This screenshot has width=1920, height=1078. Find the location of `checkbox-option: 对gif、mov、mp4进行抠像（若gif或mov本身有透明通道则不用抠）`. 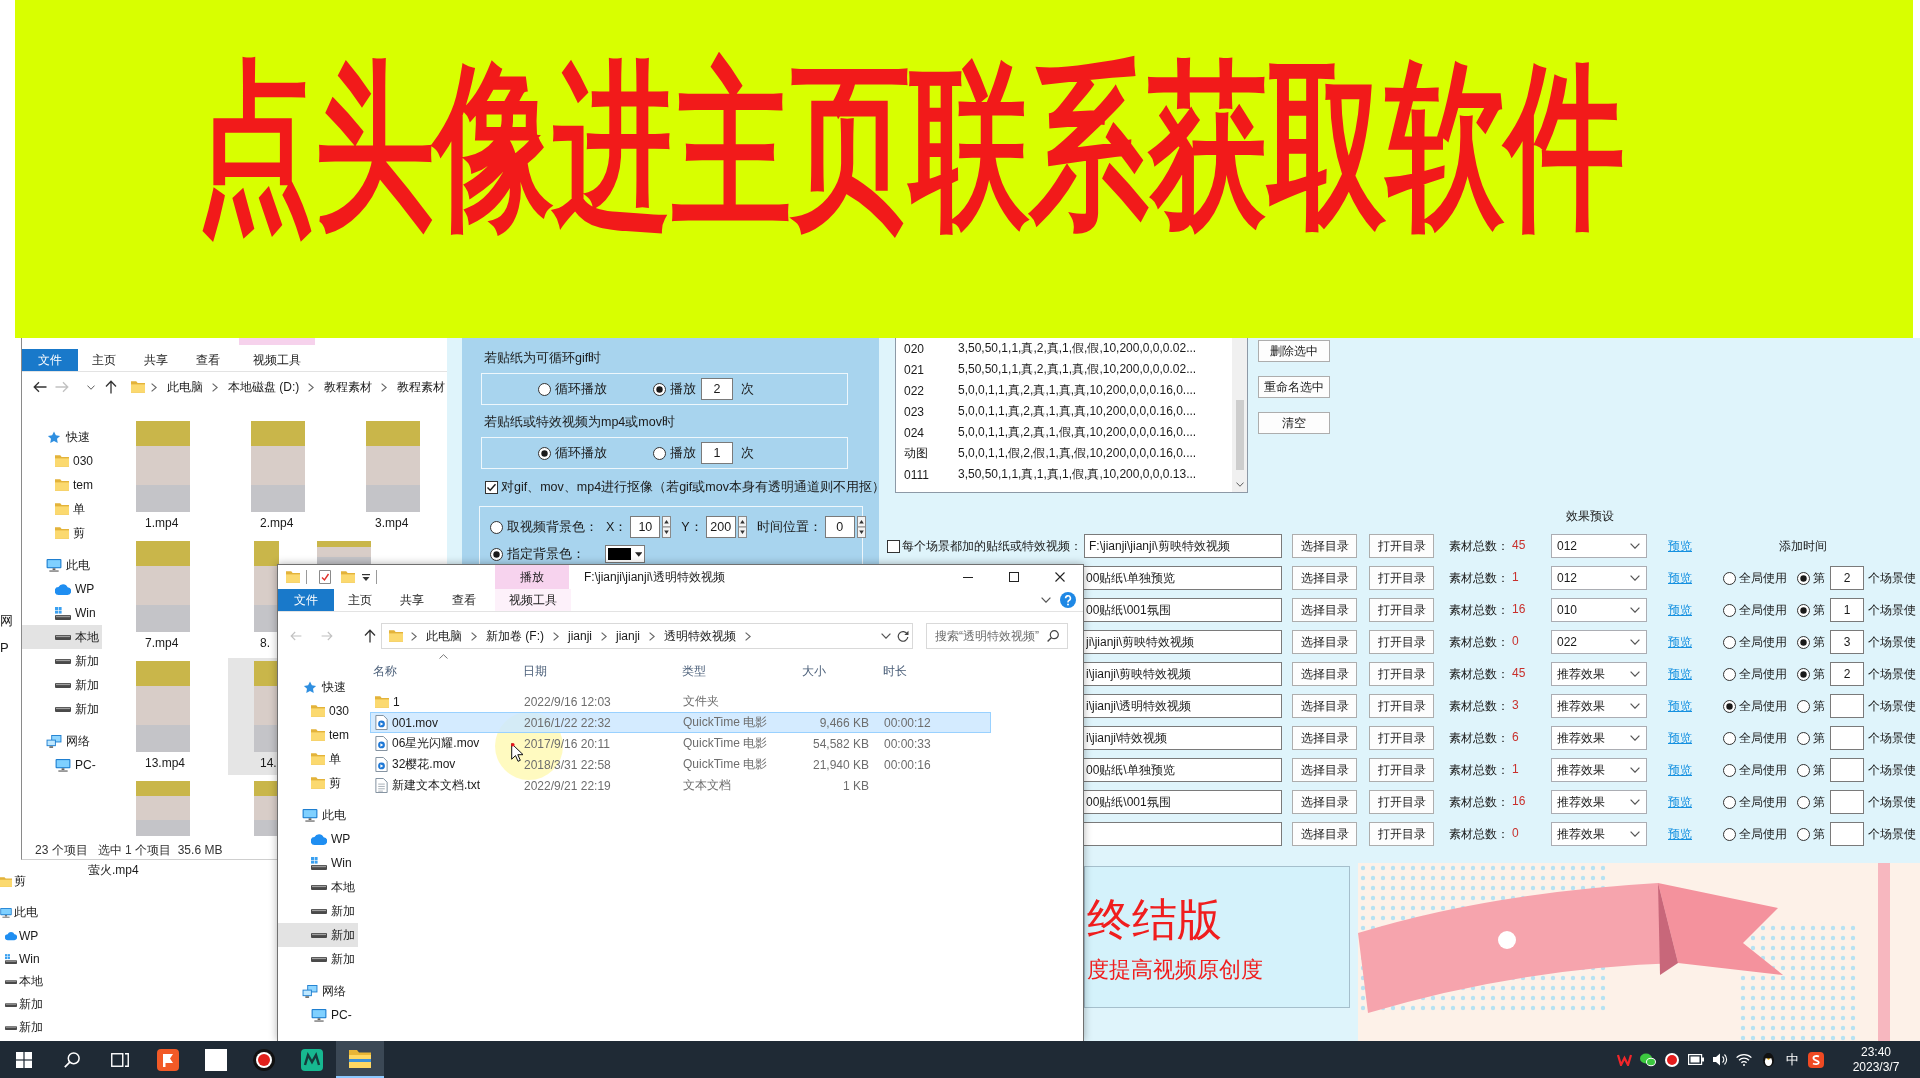

checkbox-option: 对gif、mov、mp4进行抠像（若gif或mov本身有透明通道则不用抠） is located at coordinates (685, 487).